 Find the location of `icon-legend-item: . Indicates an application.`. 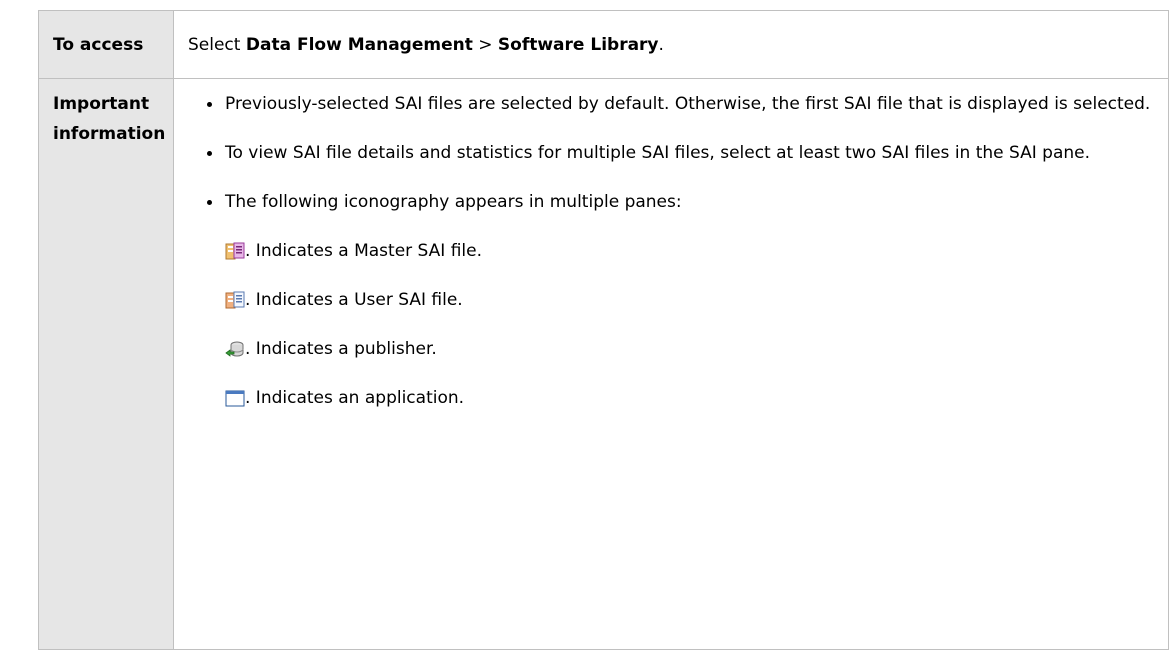

icon-legend-item: . Indicates an application. is located at coordinates (671, 398).